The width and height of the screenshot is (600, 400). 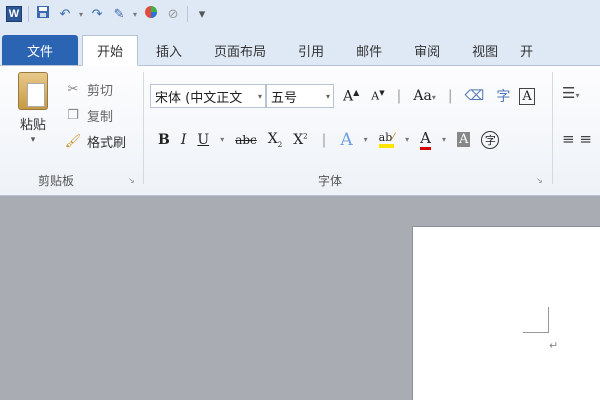 I want to click on tab-review: 审阅, so click(x=427, y=50).